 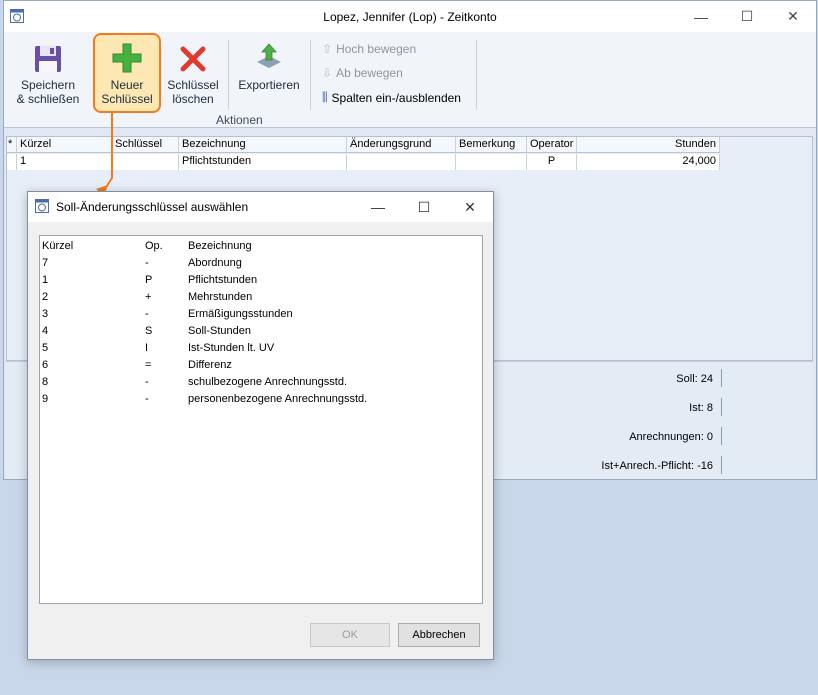 What do you see at coordinates (64, 162) in the screenshot?
I see `cell-kuerzel: 1` at bounding box center [64, 162].